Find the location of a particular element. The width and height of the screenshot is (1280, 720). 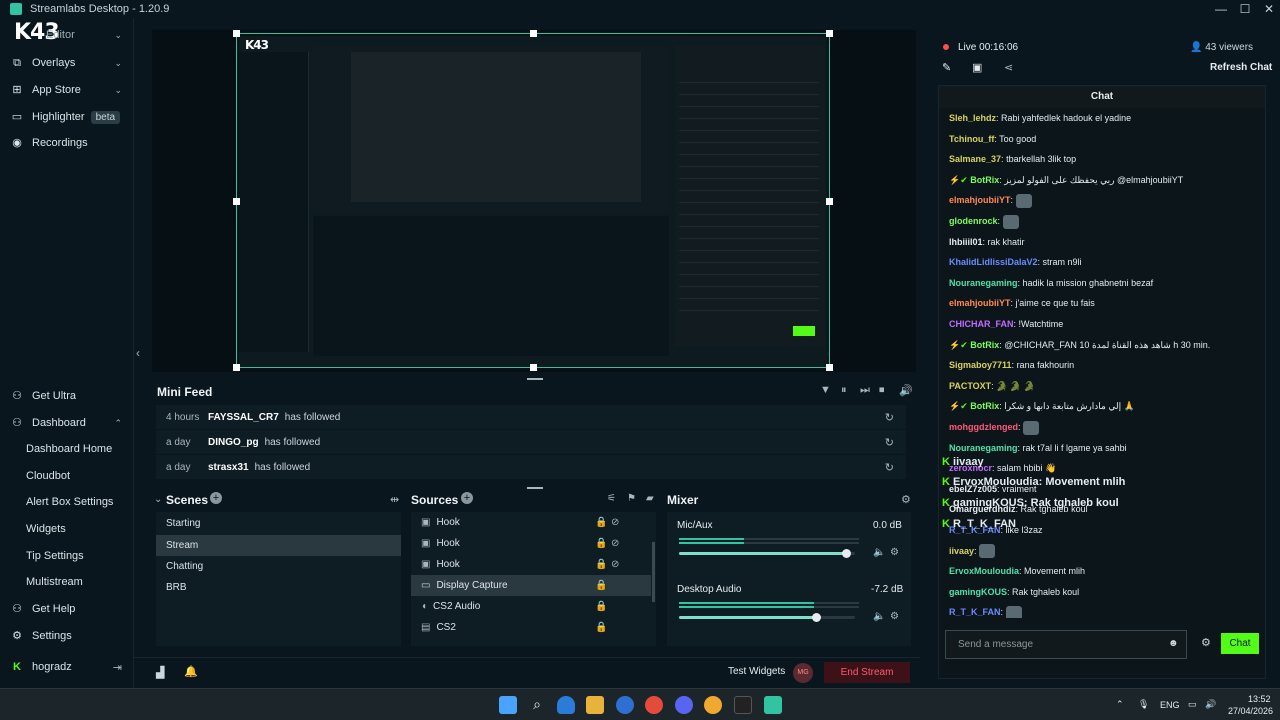

scene-item-starting: Starting is located at coordinates (278, 523).